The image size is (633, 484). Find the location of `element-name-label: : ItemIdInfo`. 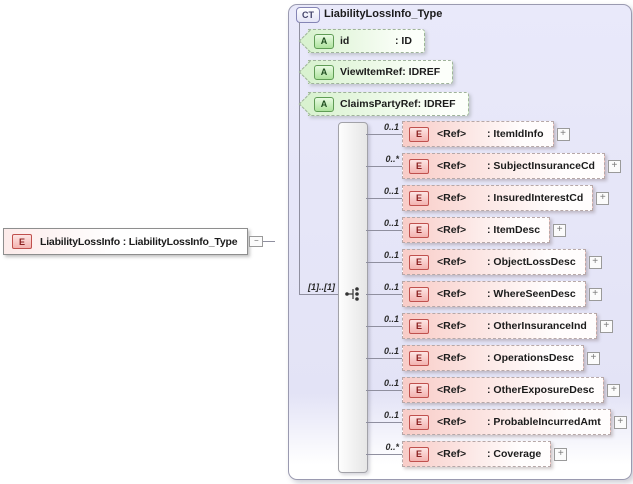

element-name-label: : ItemIdInfo is located at coordinates (515, 134).